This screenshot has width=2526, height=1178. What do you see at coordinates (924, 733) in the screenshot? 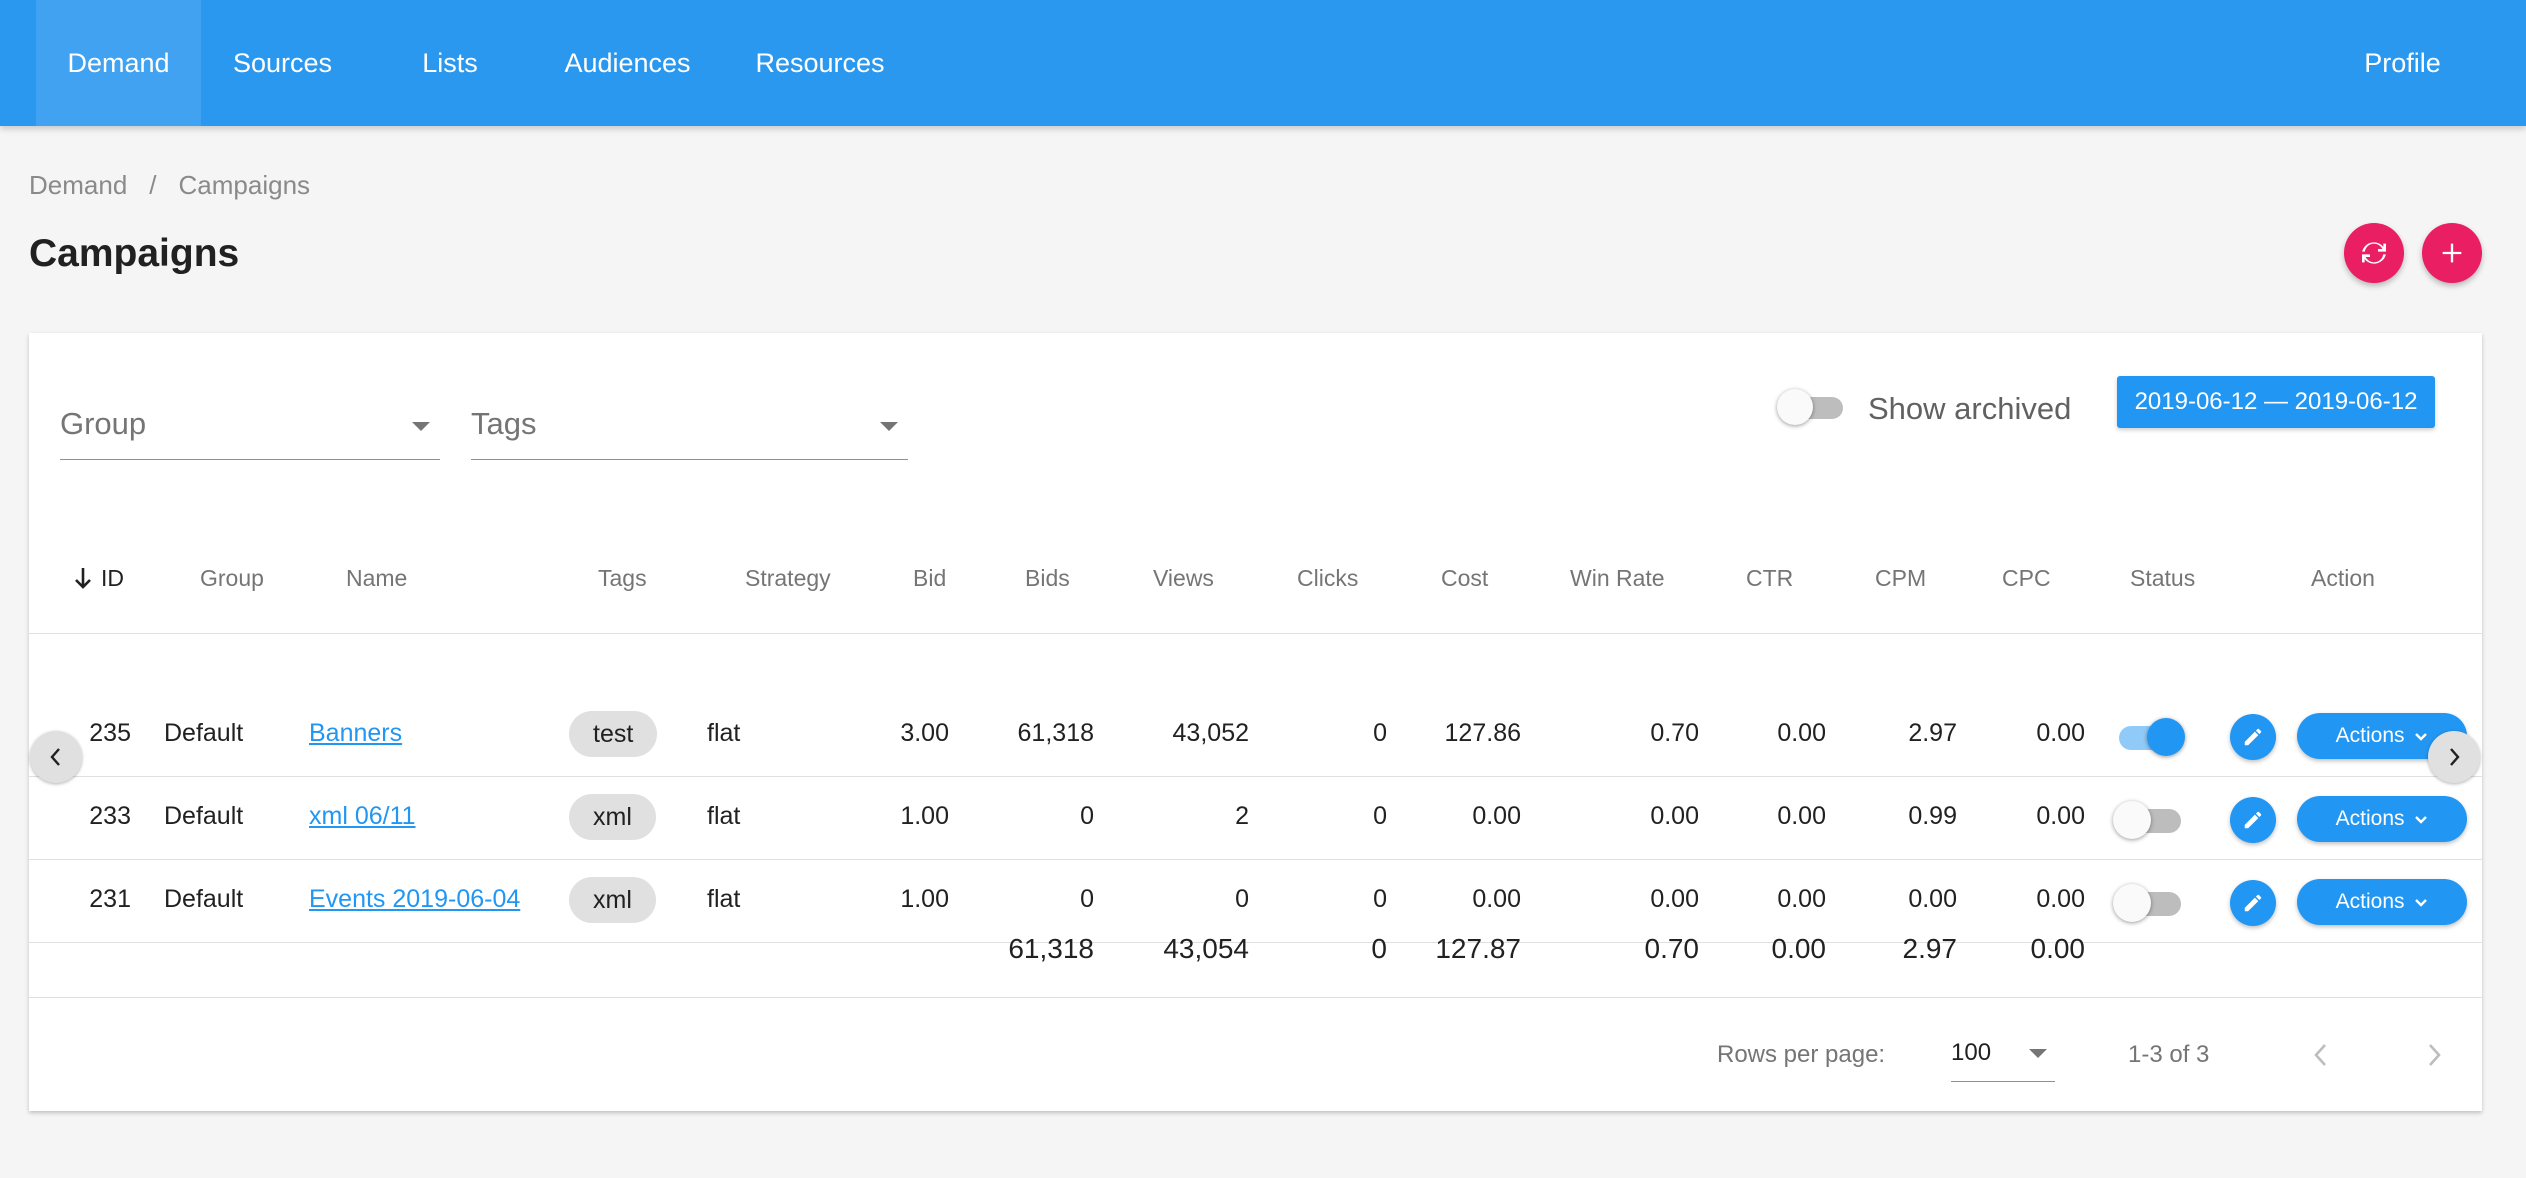
I see `cell-bid: 3.00` at bounding box center [924, 733].